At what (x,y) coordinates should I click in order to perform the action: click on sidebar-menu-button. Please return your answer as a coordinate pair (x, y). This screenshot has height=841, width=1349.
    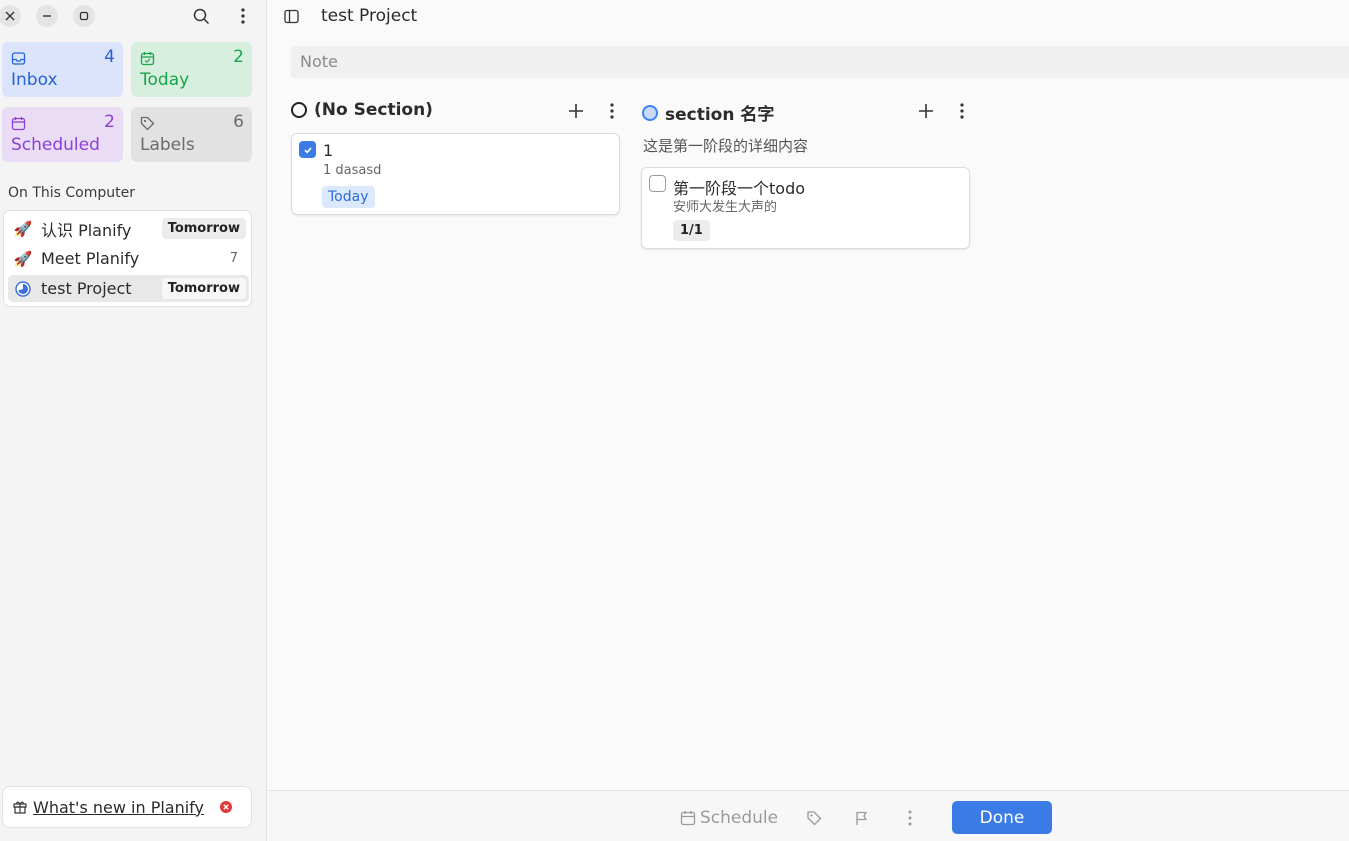
    Looking at the image, I should click on (243, 16).